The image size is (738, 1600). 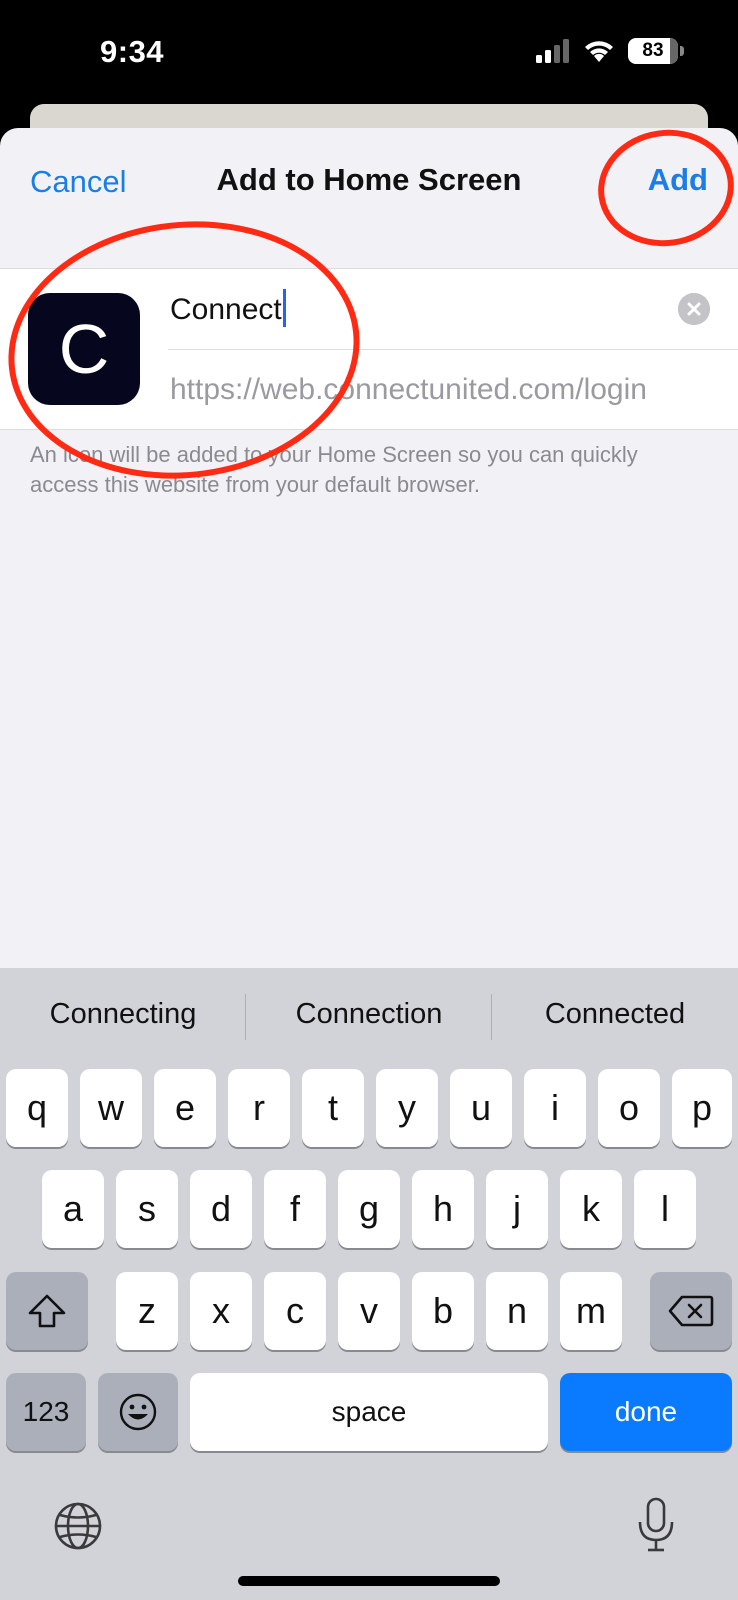 What do you see at coordinates (123, 1014) in the screenshot?
I see `suggestion-item: Connecting` at bounding box center [123, 1014].